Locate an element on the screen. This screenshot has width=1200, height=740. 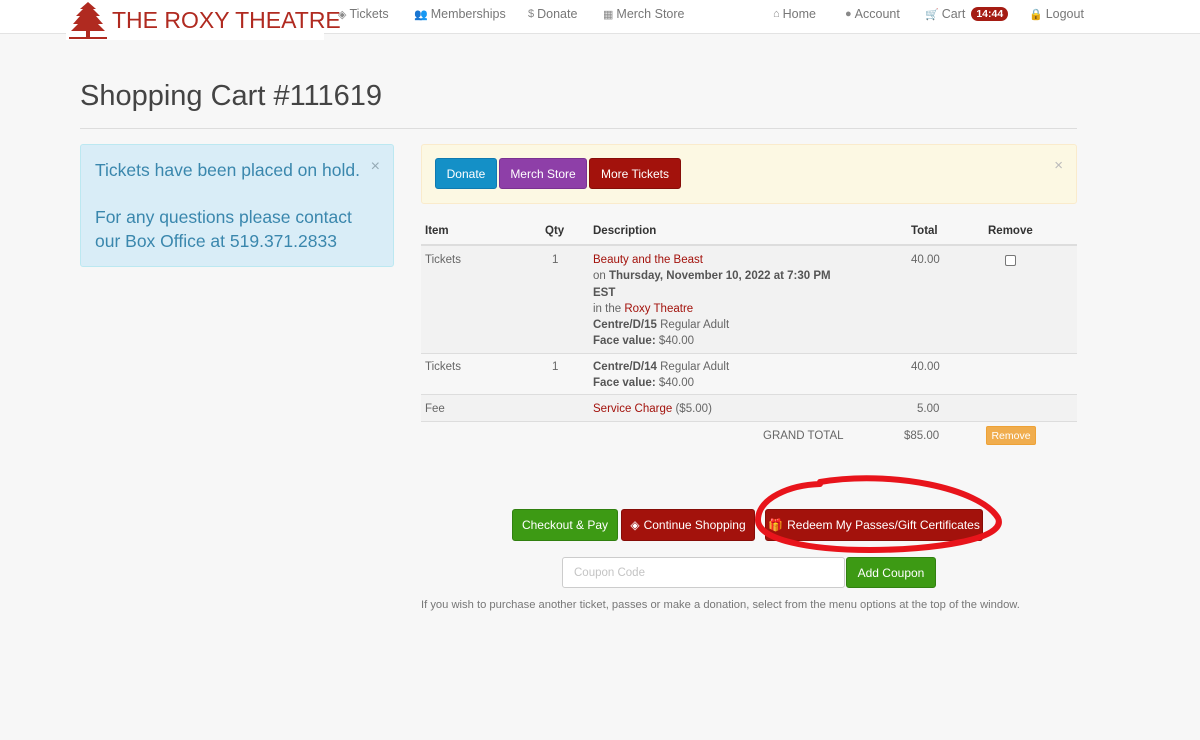
cart-timer-badge: 14:44 is located at coordinates (990, 14).